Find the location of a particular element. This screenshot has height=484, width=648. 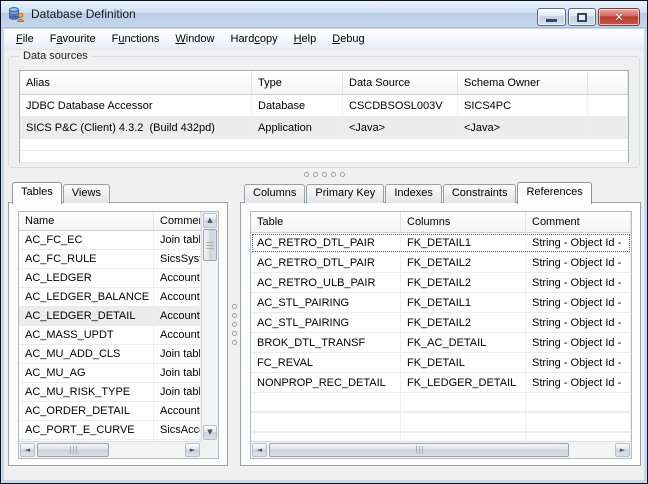

empty-row is located at coordinates (324, 145).